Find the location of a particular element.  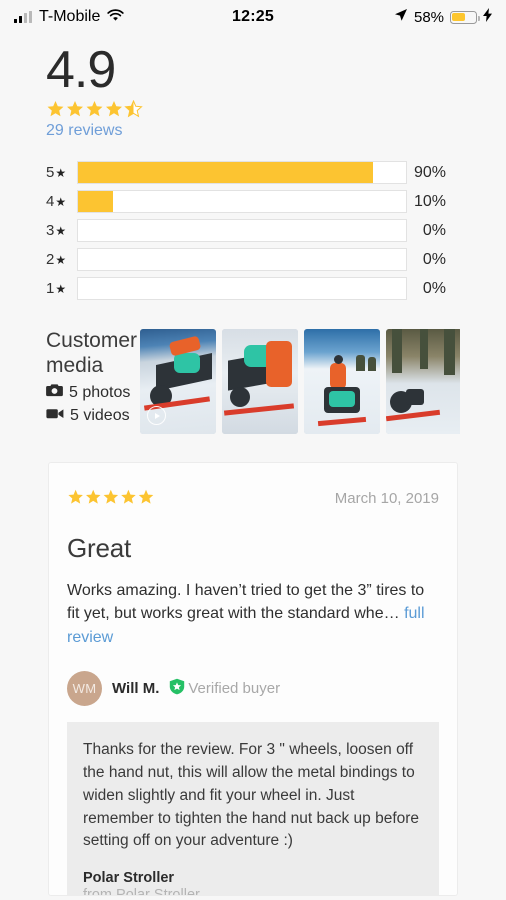

photos-count: 5 photos is located at coordinates (93, 392).